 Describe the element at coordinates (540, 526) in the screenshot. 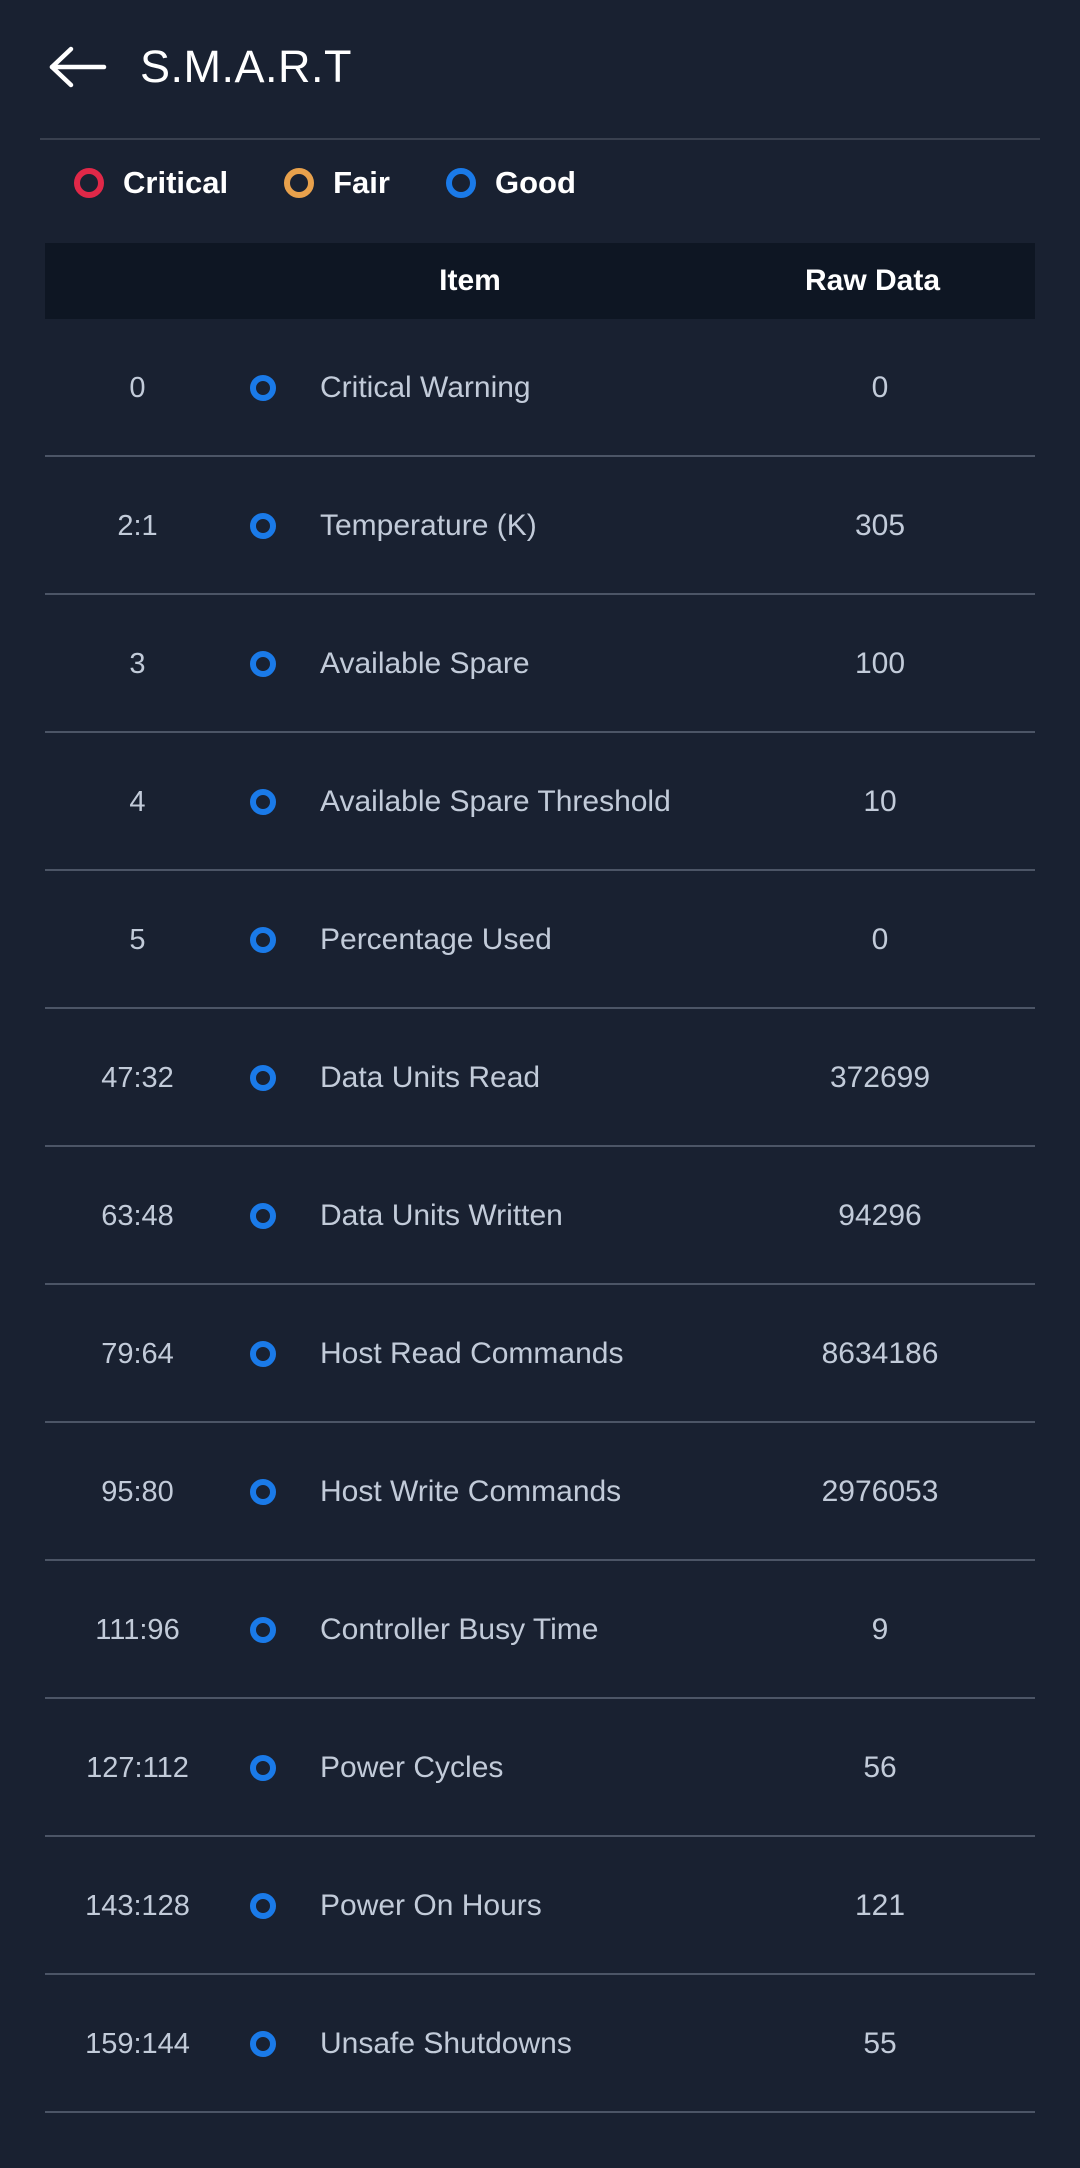

I see `table-row: 2:1 Temperature (K) 305` at that location.